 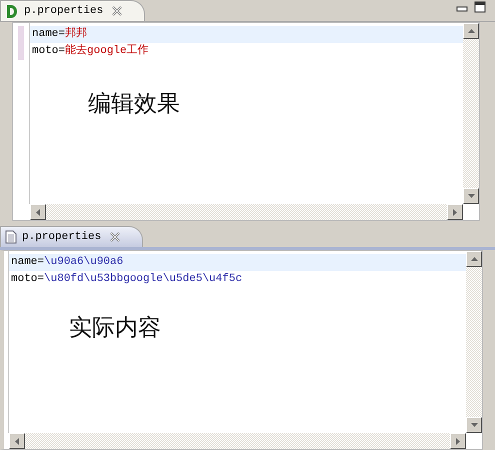 What do you see at coordinates (127, 279) in the screenshot?
I see `code-line: moto=\u80fd\u53bbgoogle\u5de5\u4f5c` at bounding box center [127, 279].